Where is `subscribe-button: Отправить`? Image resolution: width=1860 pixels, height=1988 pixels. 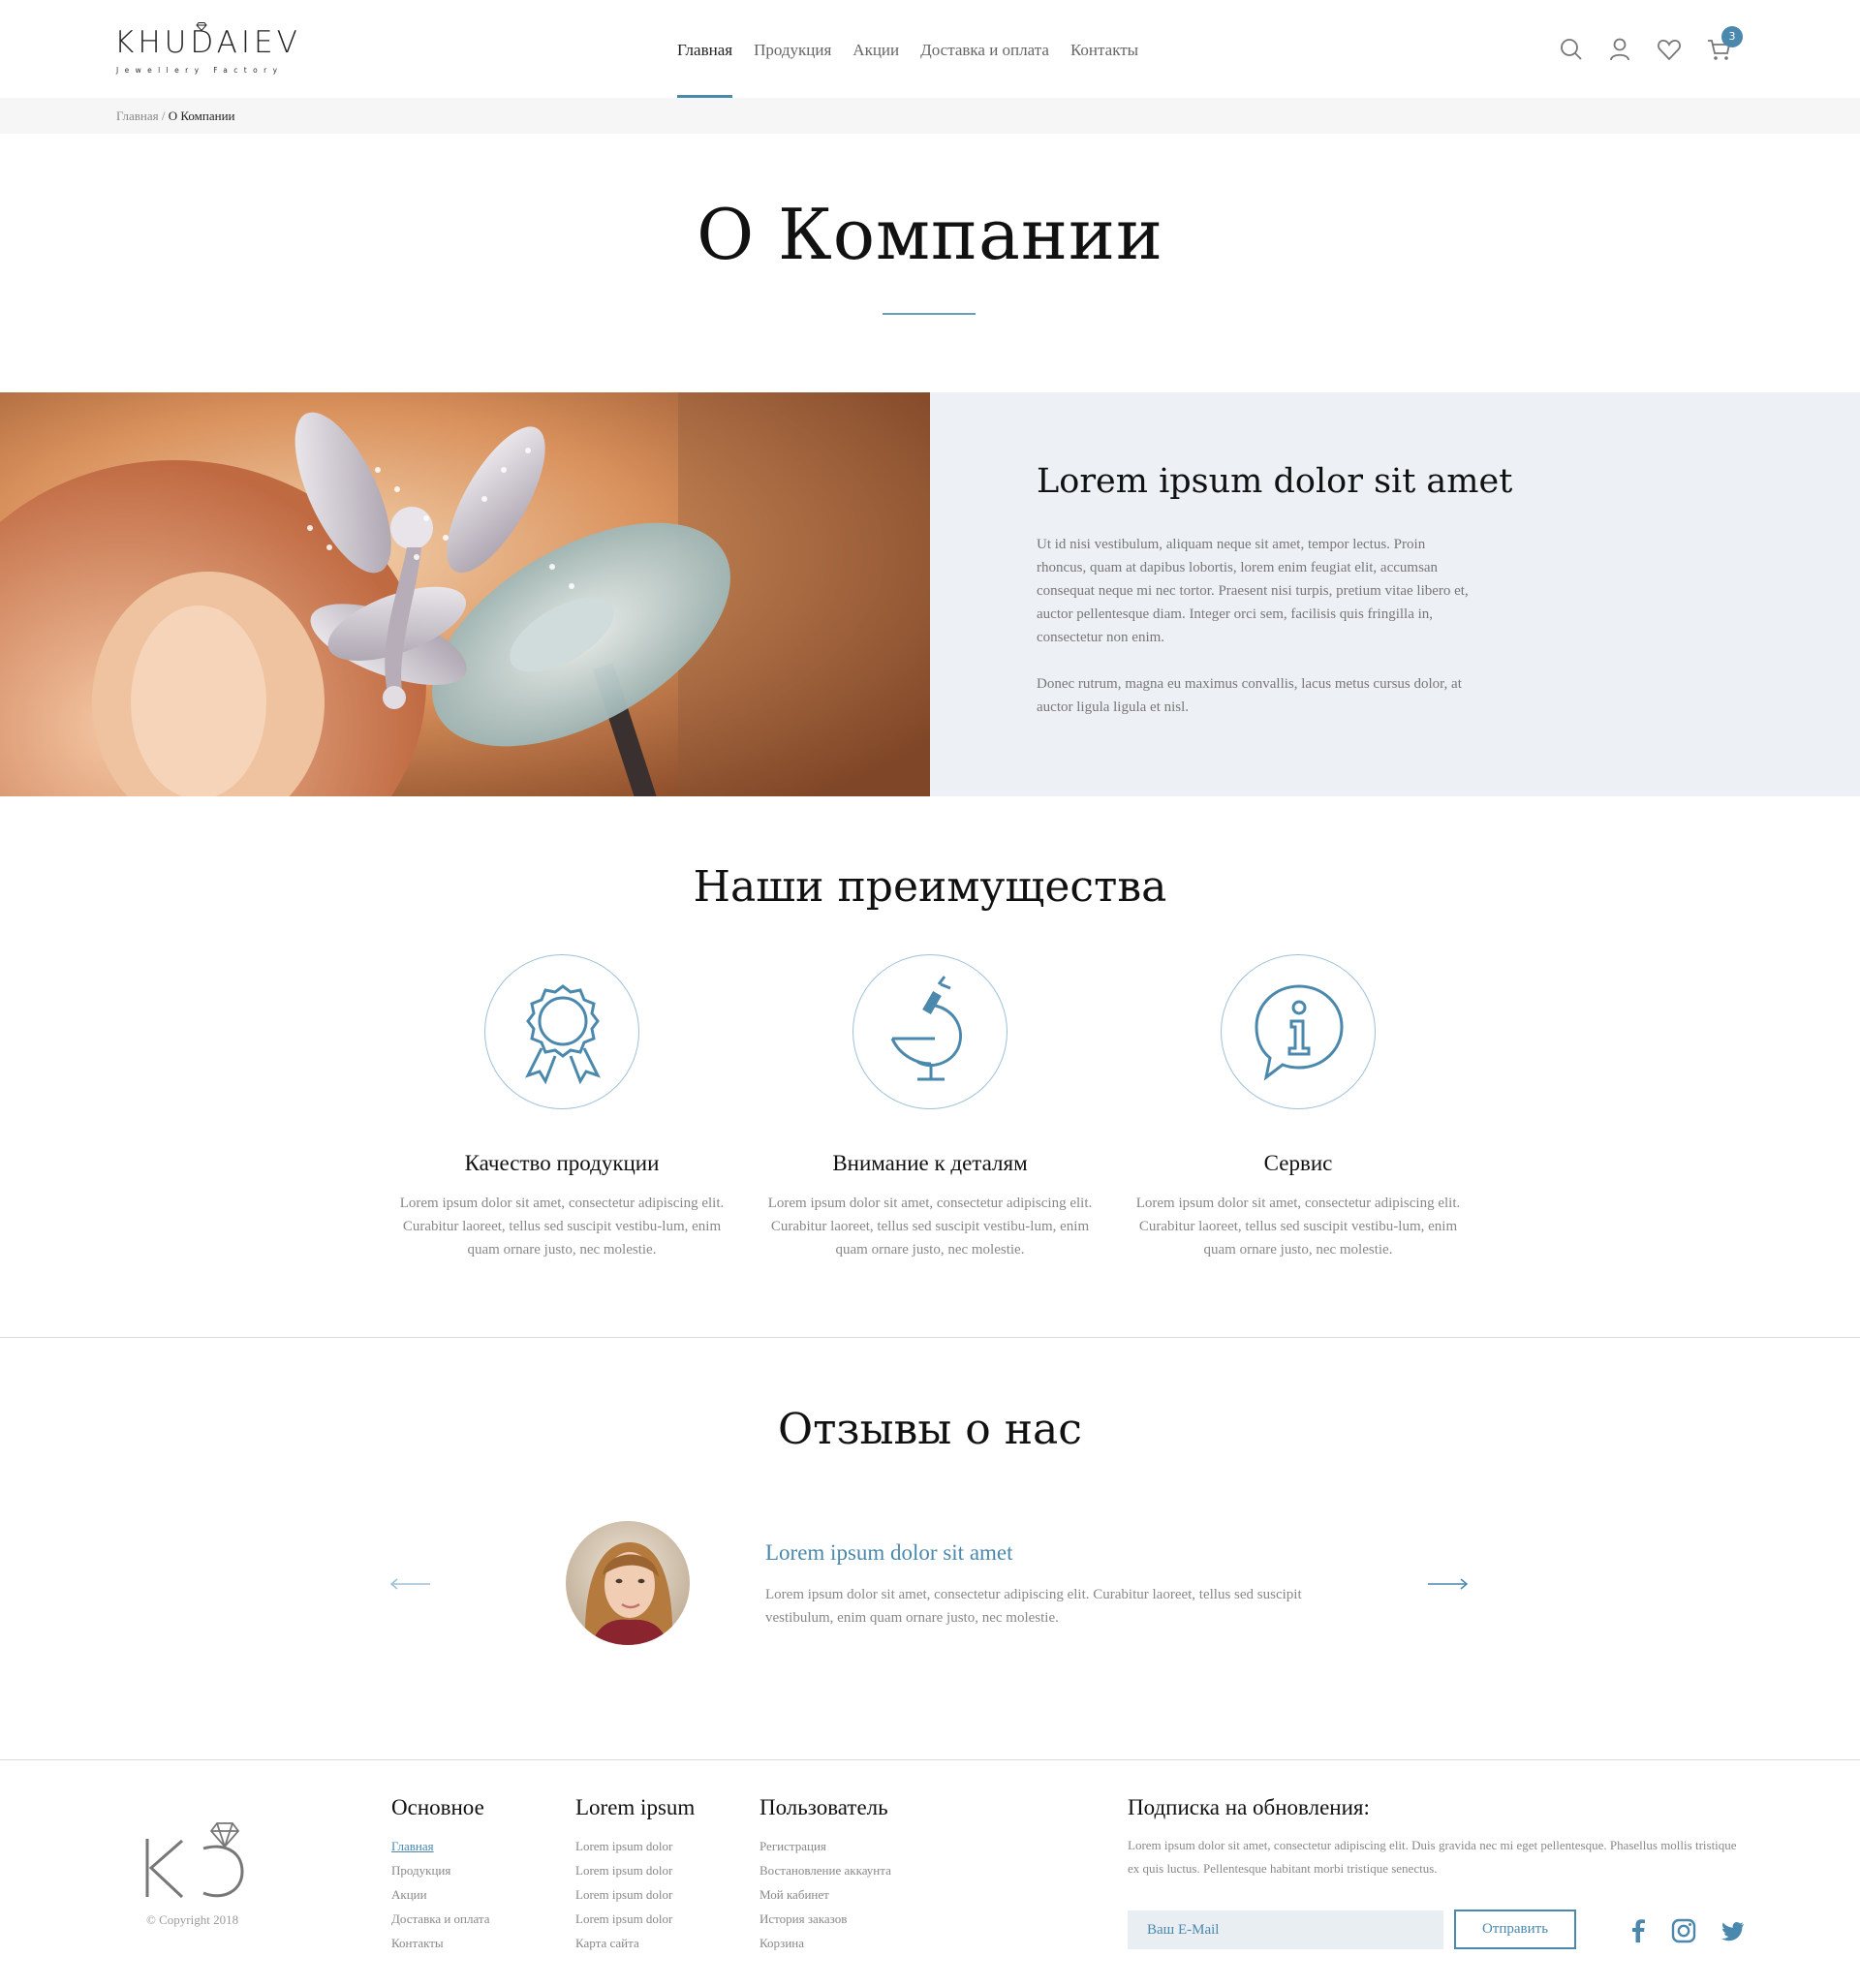 subscribe-button: Отправить is located at coordinates (1515, 1929).